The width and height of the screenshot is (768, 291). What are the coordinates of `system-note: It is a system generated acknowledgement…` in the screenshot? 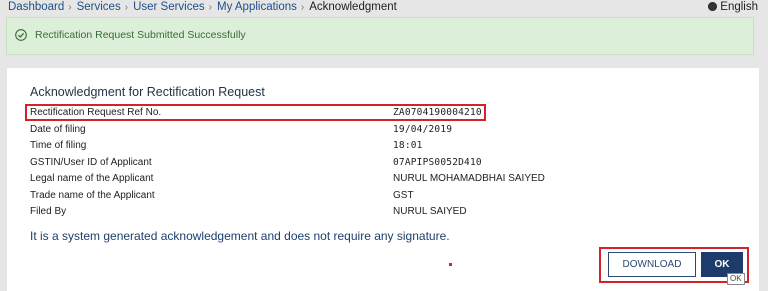 It's located at (240, 236).